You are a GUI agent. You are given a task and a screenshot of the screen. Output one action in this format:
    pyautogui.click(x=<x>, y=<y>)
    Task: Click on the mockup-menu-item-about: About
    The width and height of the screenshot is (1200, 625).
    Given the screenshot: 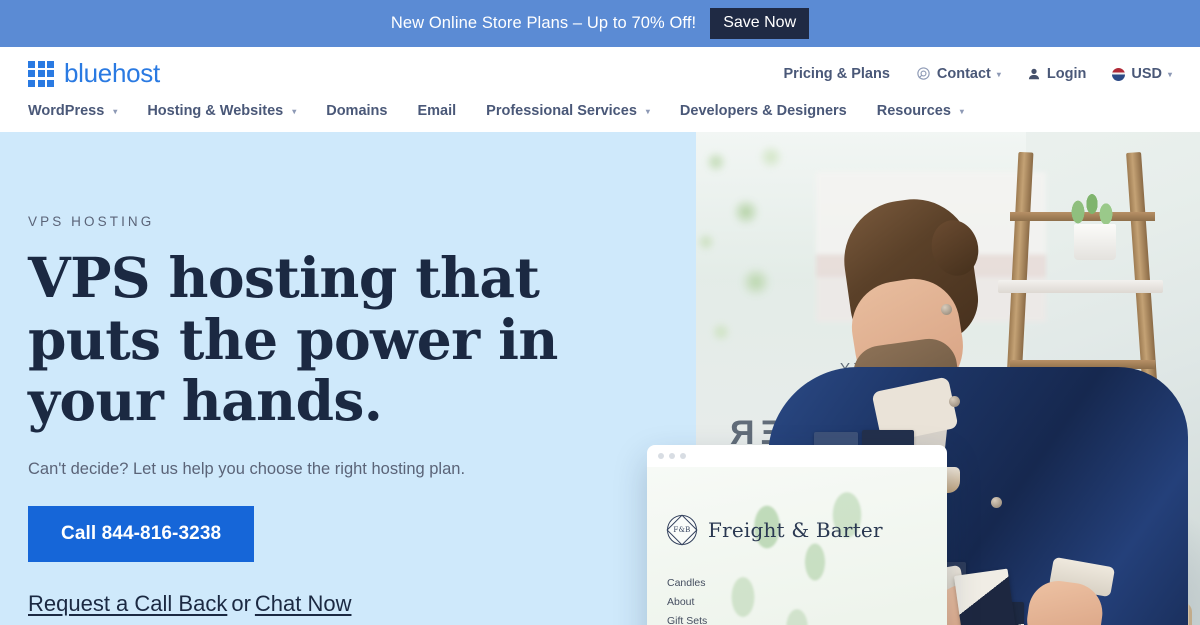 What is the action you would take?
    pyautogui.click(x=715, y=601)
    